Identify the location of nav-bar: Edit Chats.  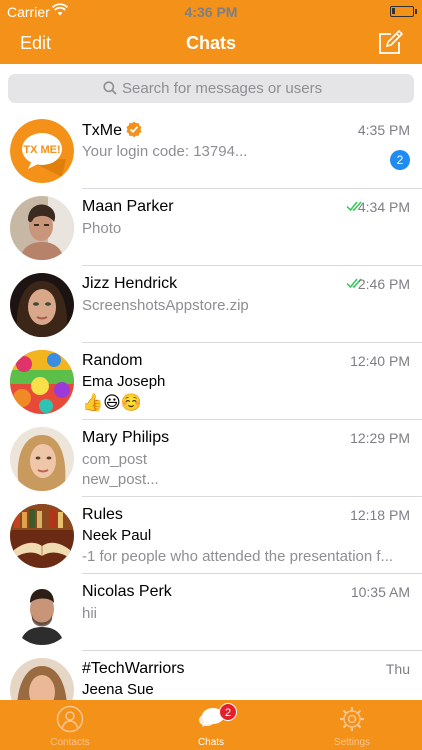
(211, 44).